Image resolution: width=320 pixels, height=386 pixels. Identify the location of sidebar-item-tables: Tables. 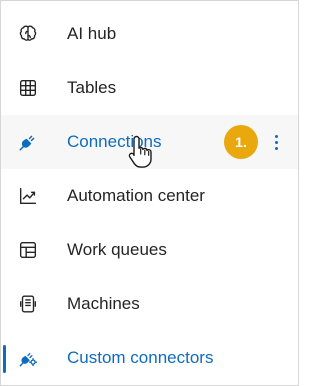
(149, 88).